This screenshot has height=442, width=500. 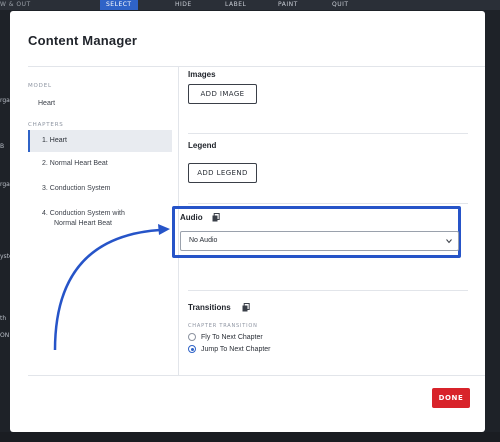 What do you see at coordinates (15, 4) in the screenshot?
I see `toolbar-view-label: W & OUT` at bounding box center [15, 4].